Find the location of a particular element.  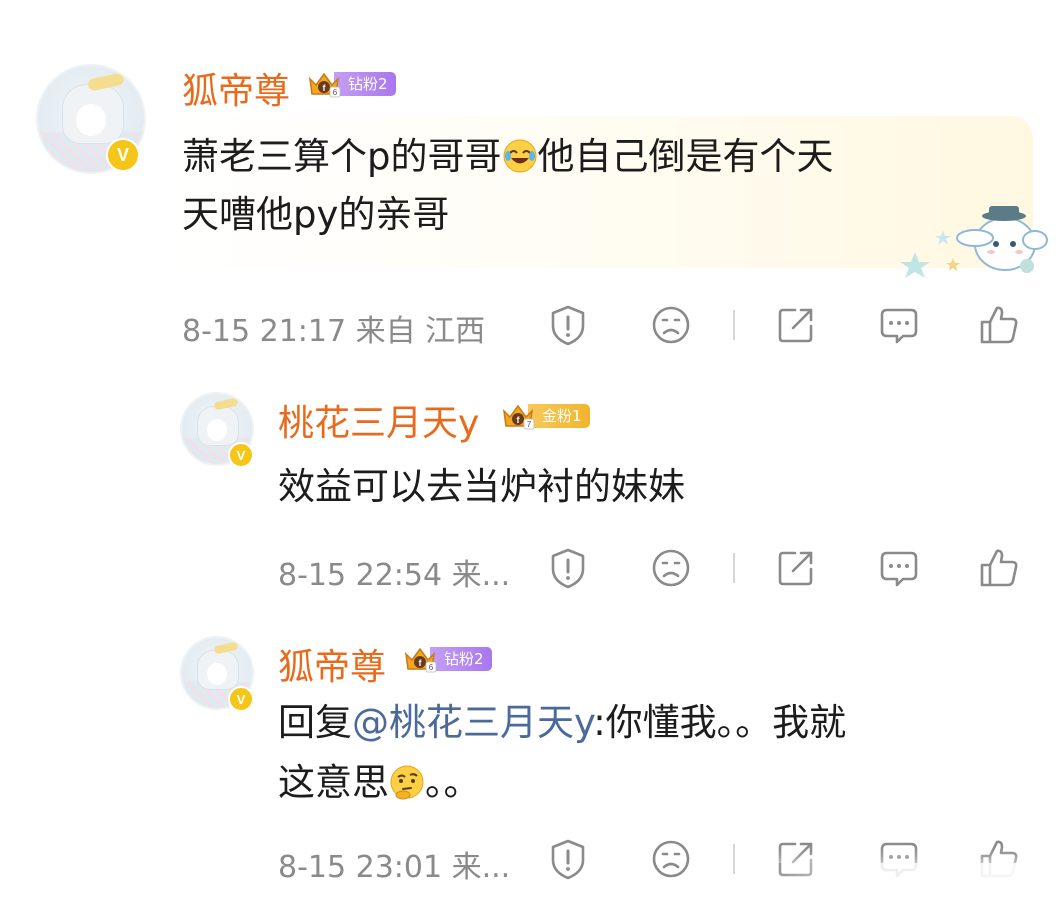

svg-text: 7 is located at coordinates (529, 424).